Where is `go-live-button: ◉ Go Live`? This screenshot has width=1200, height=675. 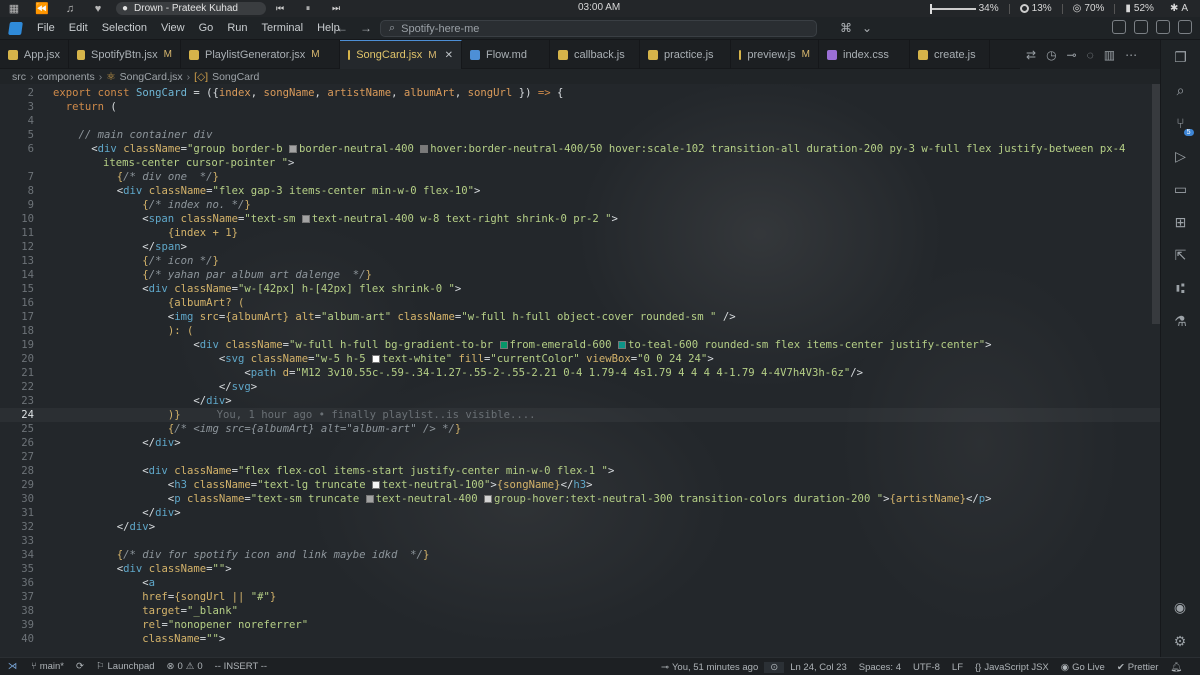 go-live-button: ◉ Go Live is located at coordinates (1083, 667).